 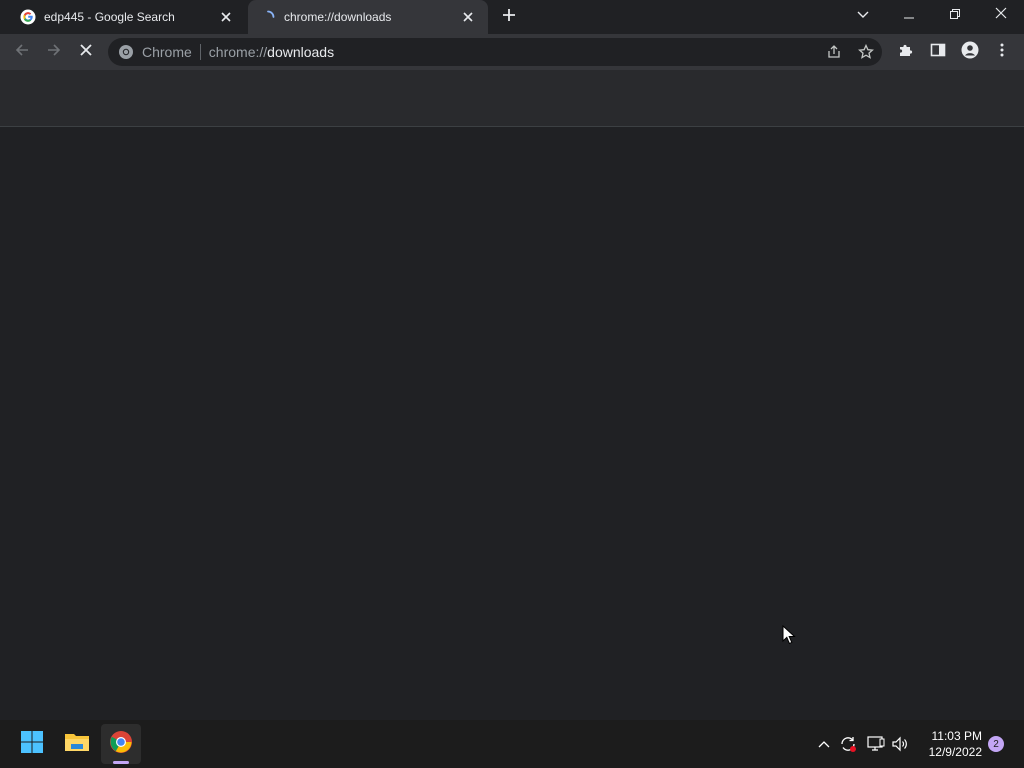 I want to click on restore-icon, so click(x=955, y=15).